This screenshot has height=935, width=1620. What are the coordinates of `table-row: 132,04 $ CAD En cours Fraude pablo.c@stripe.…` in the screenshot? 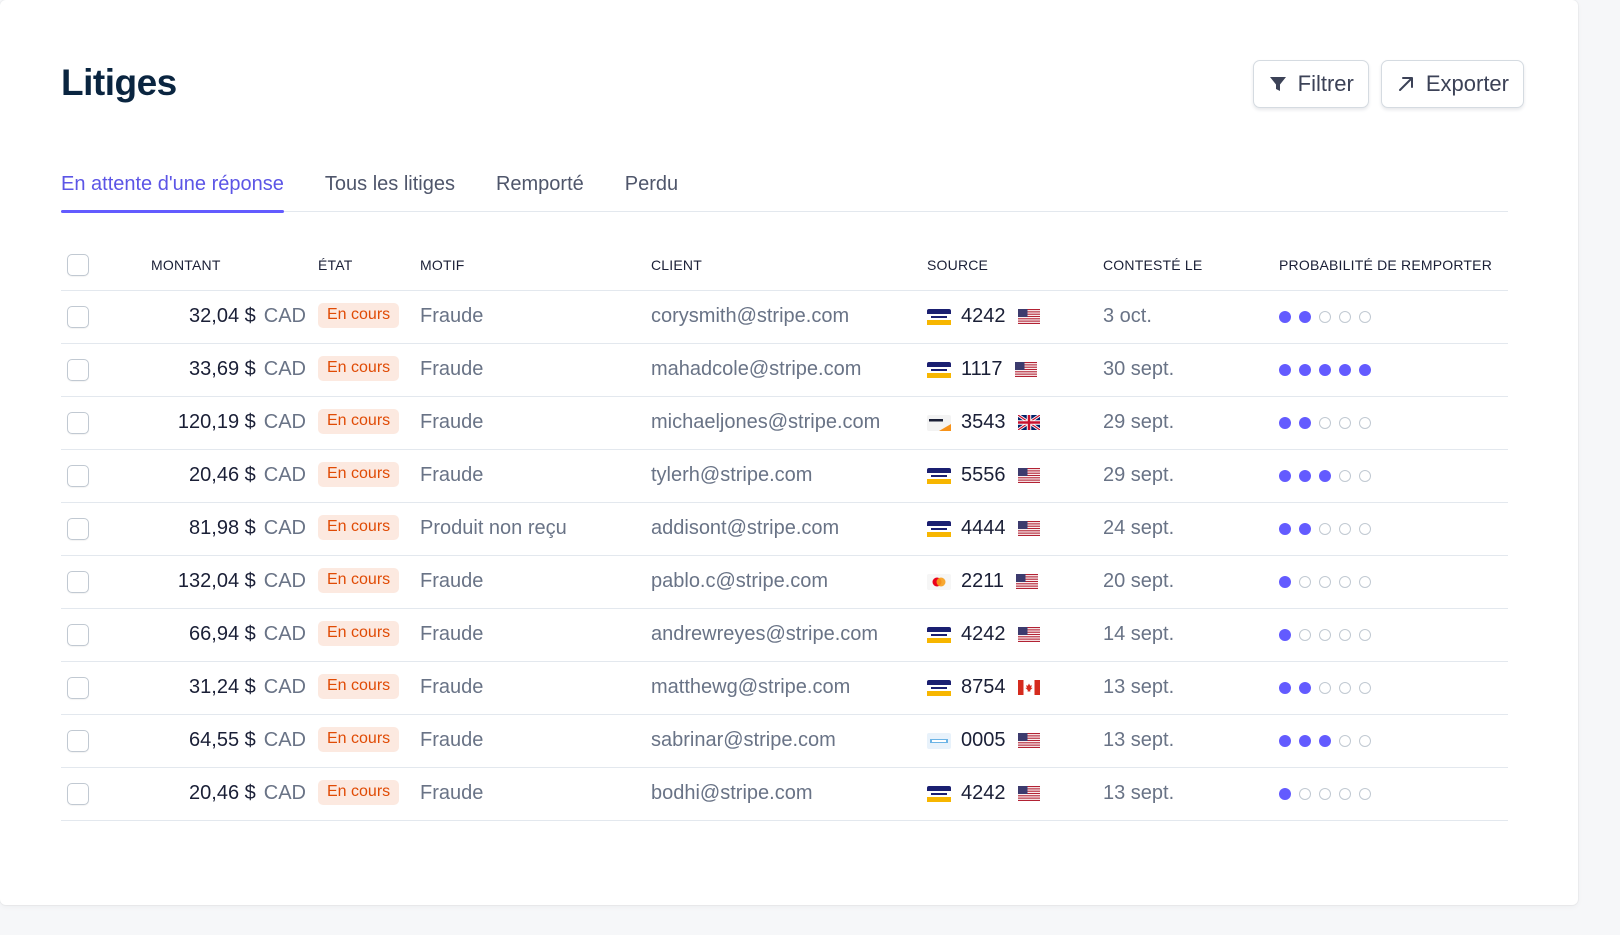 It's located at (784, 582).